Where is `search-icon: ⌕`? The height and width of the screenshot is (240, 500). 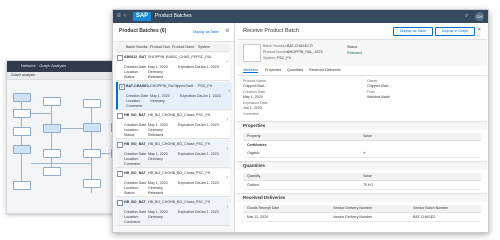
search-icon: ⌕ is located at coordinates (468, 16).